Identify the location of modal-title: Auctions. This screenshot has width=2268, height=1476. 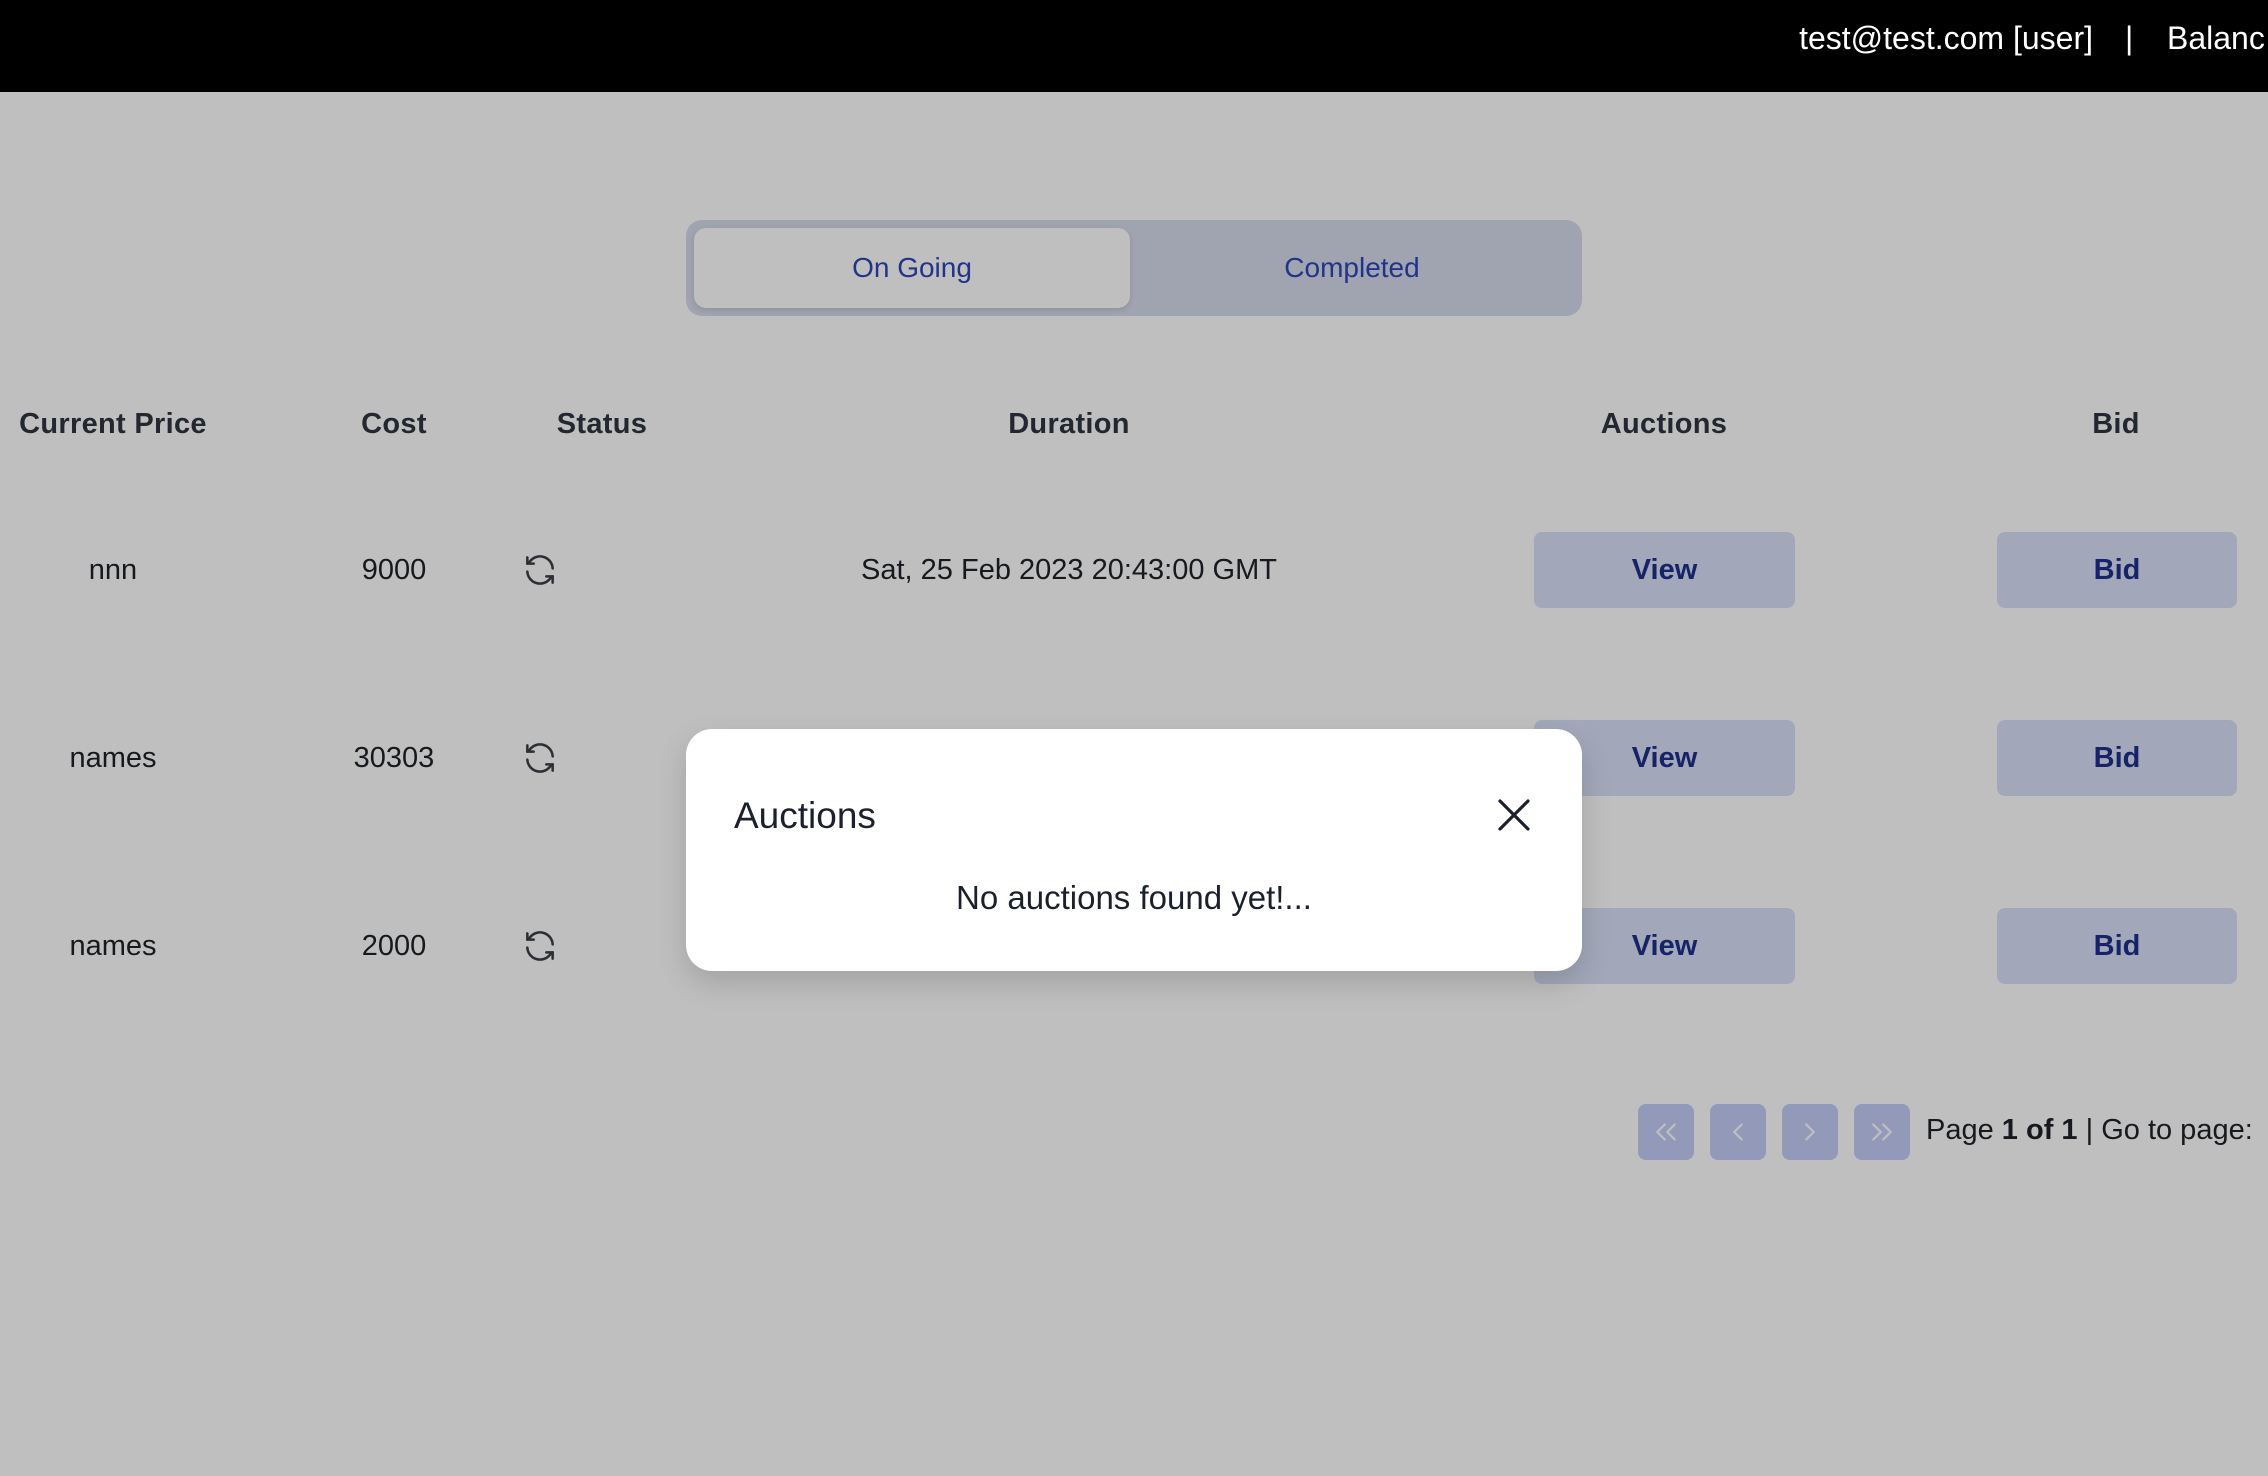
(805, 815).